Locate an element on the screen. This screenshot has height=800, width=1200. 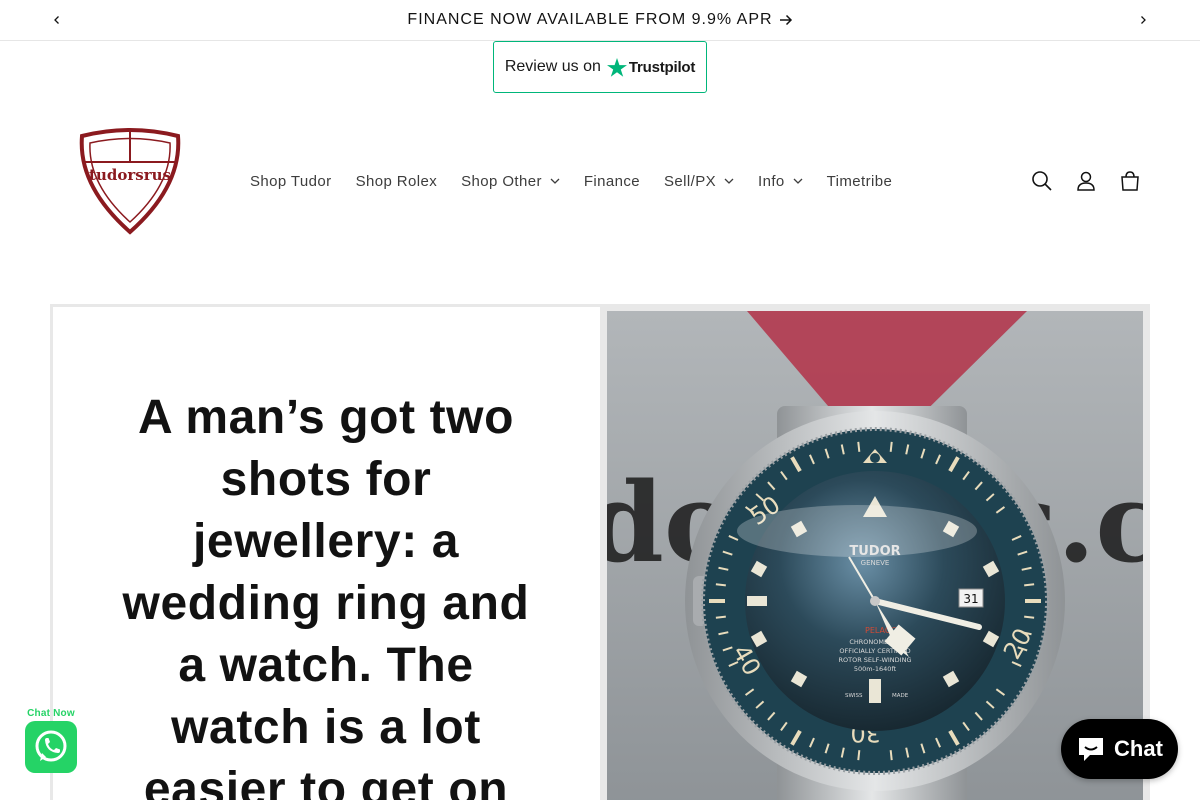
cart-button is located at coordinates (1130, 181).